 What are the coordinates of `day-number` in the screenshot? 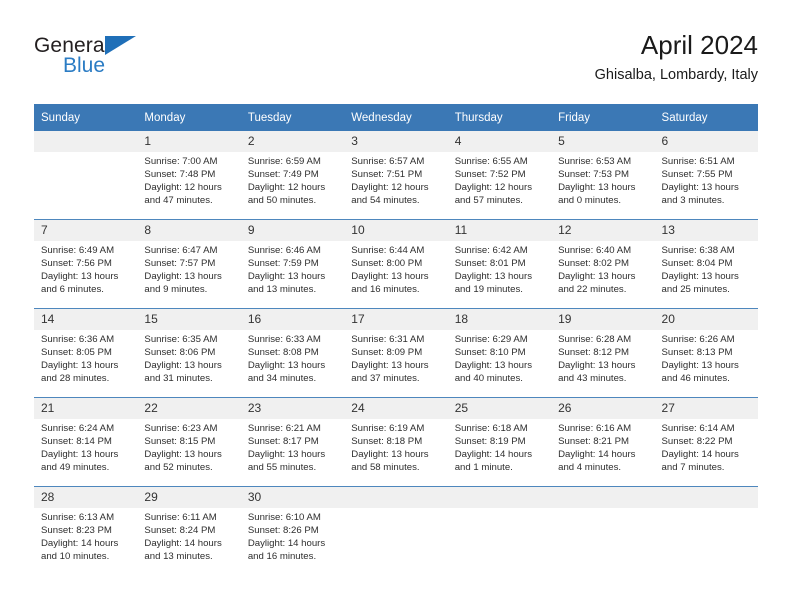 It's located at (603, 497).